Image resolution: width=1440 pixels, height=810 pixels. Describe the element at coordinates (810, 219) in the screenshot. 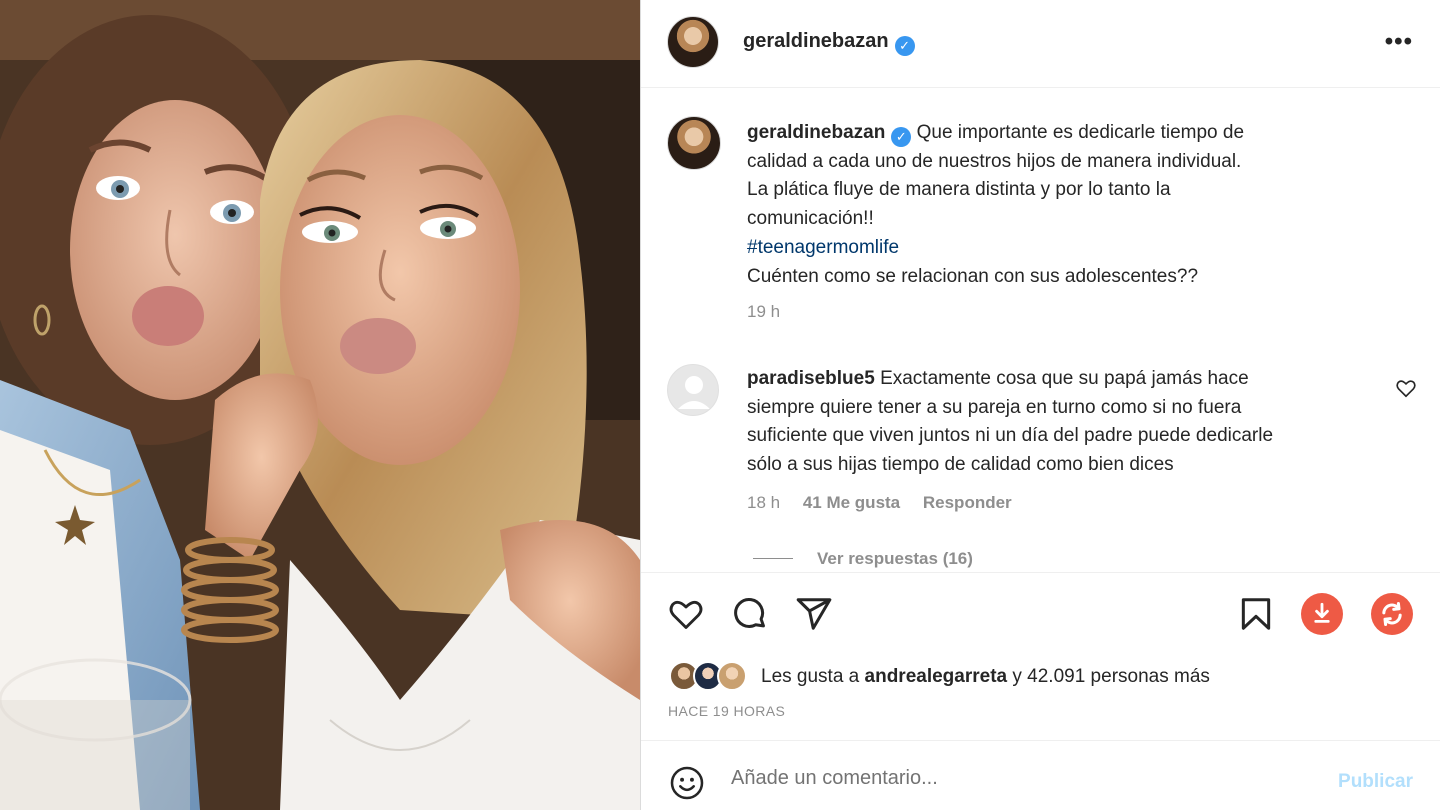

I see `caption-line-4: comunicación!!` at that location.